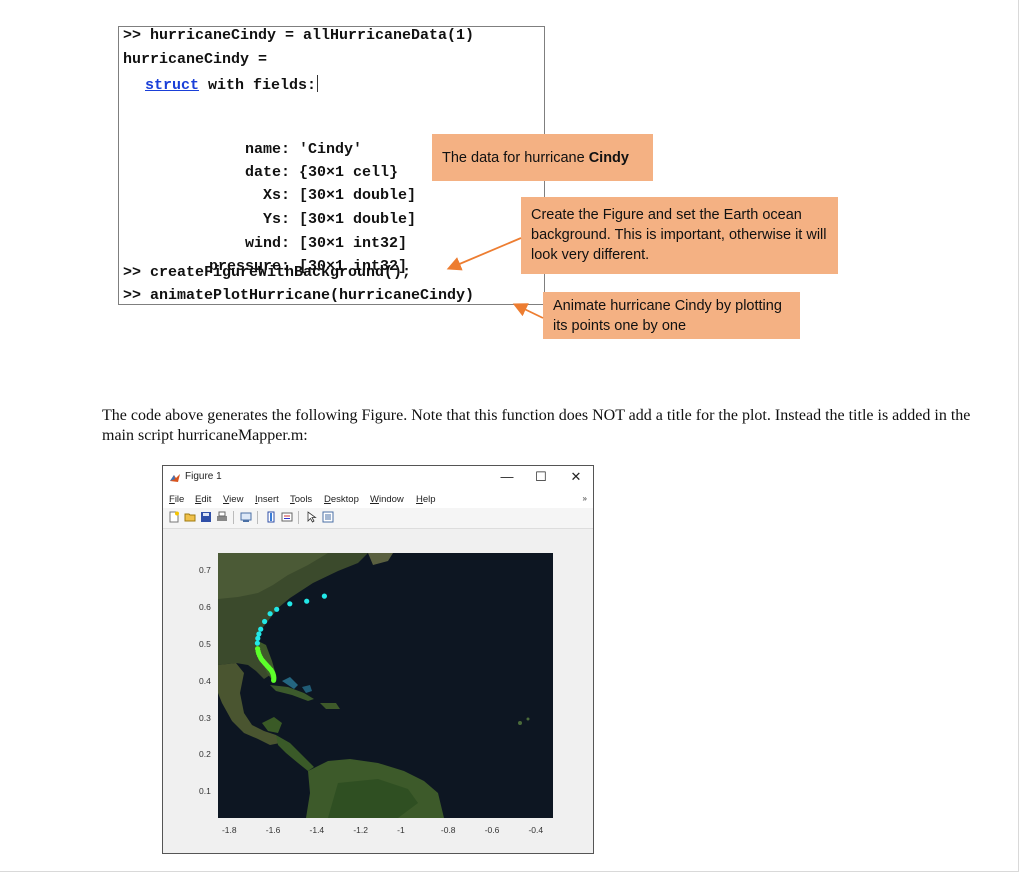 This screenshot has height=873, width=1021. What do you see at coordinates (378, 518) in the screenshot?
I see `figure-toolbar` at bounding box center [378, 518].